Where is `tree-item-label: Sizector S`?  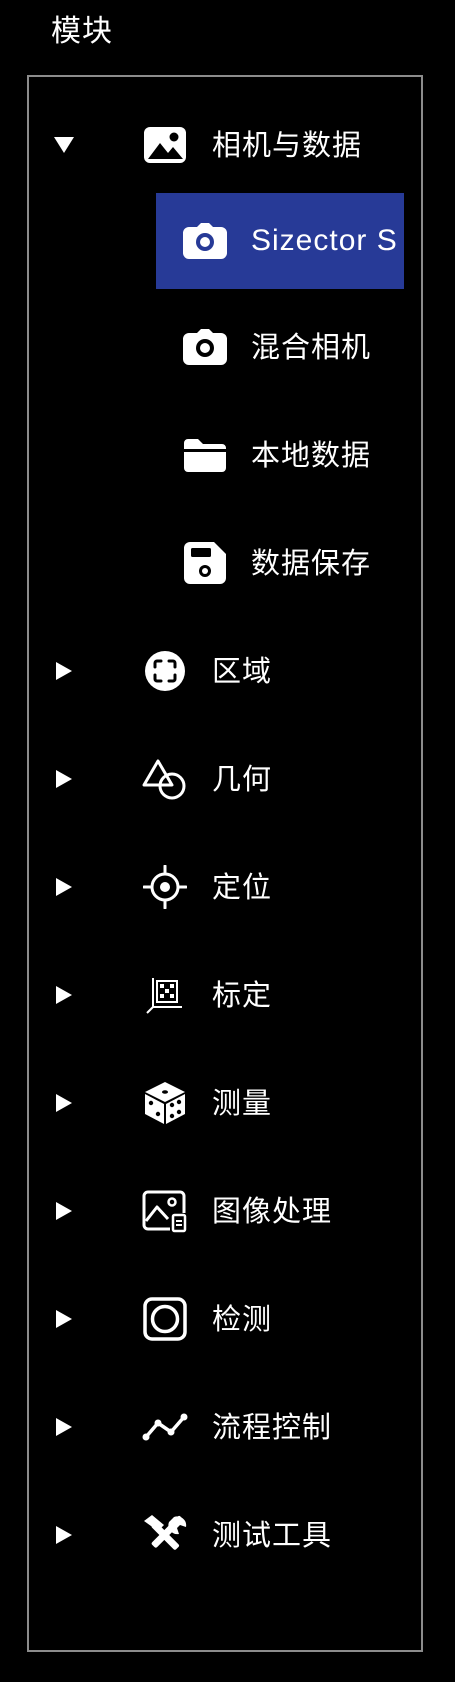
tree-item-label: Sizector S is located at coordinates (324, 240).